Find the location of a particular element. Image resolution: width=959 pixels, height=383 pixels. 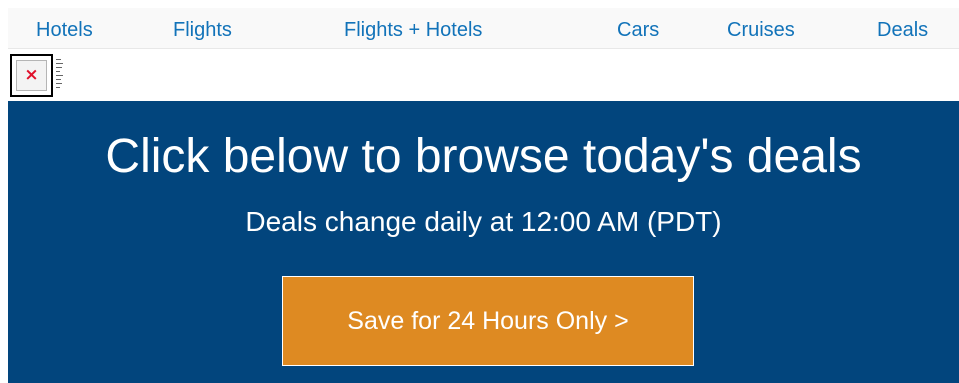

broken-image-frame: × is located at coordinates (31, 75).